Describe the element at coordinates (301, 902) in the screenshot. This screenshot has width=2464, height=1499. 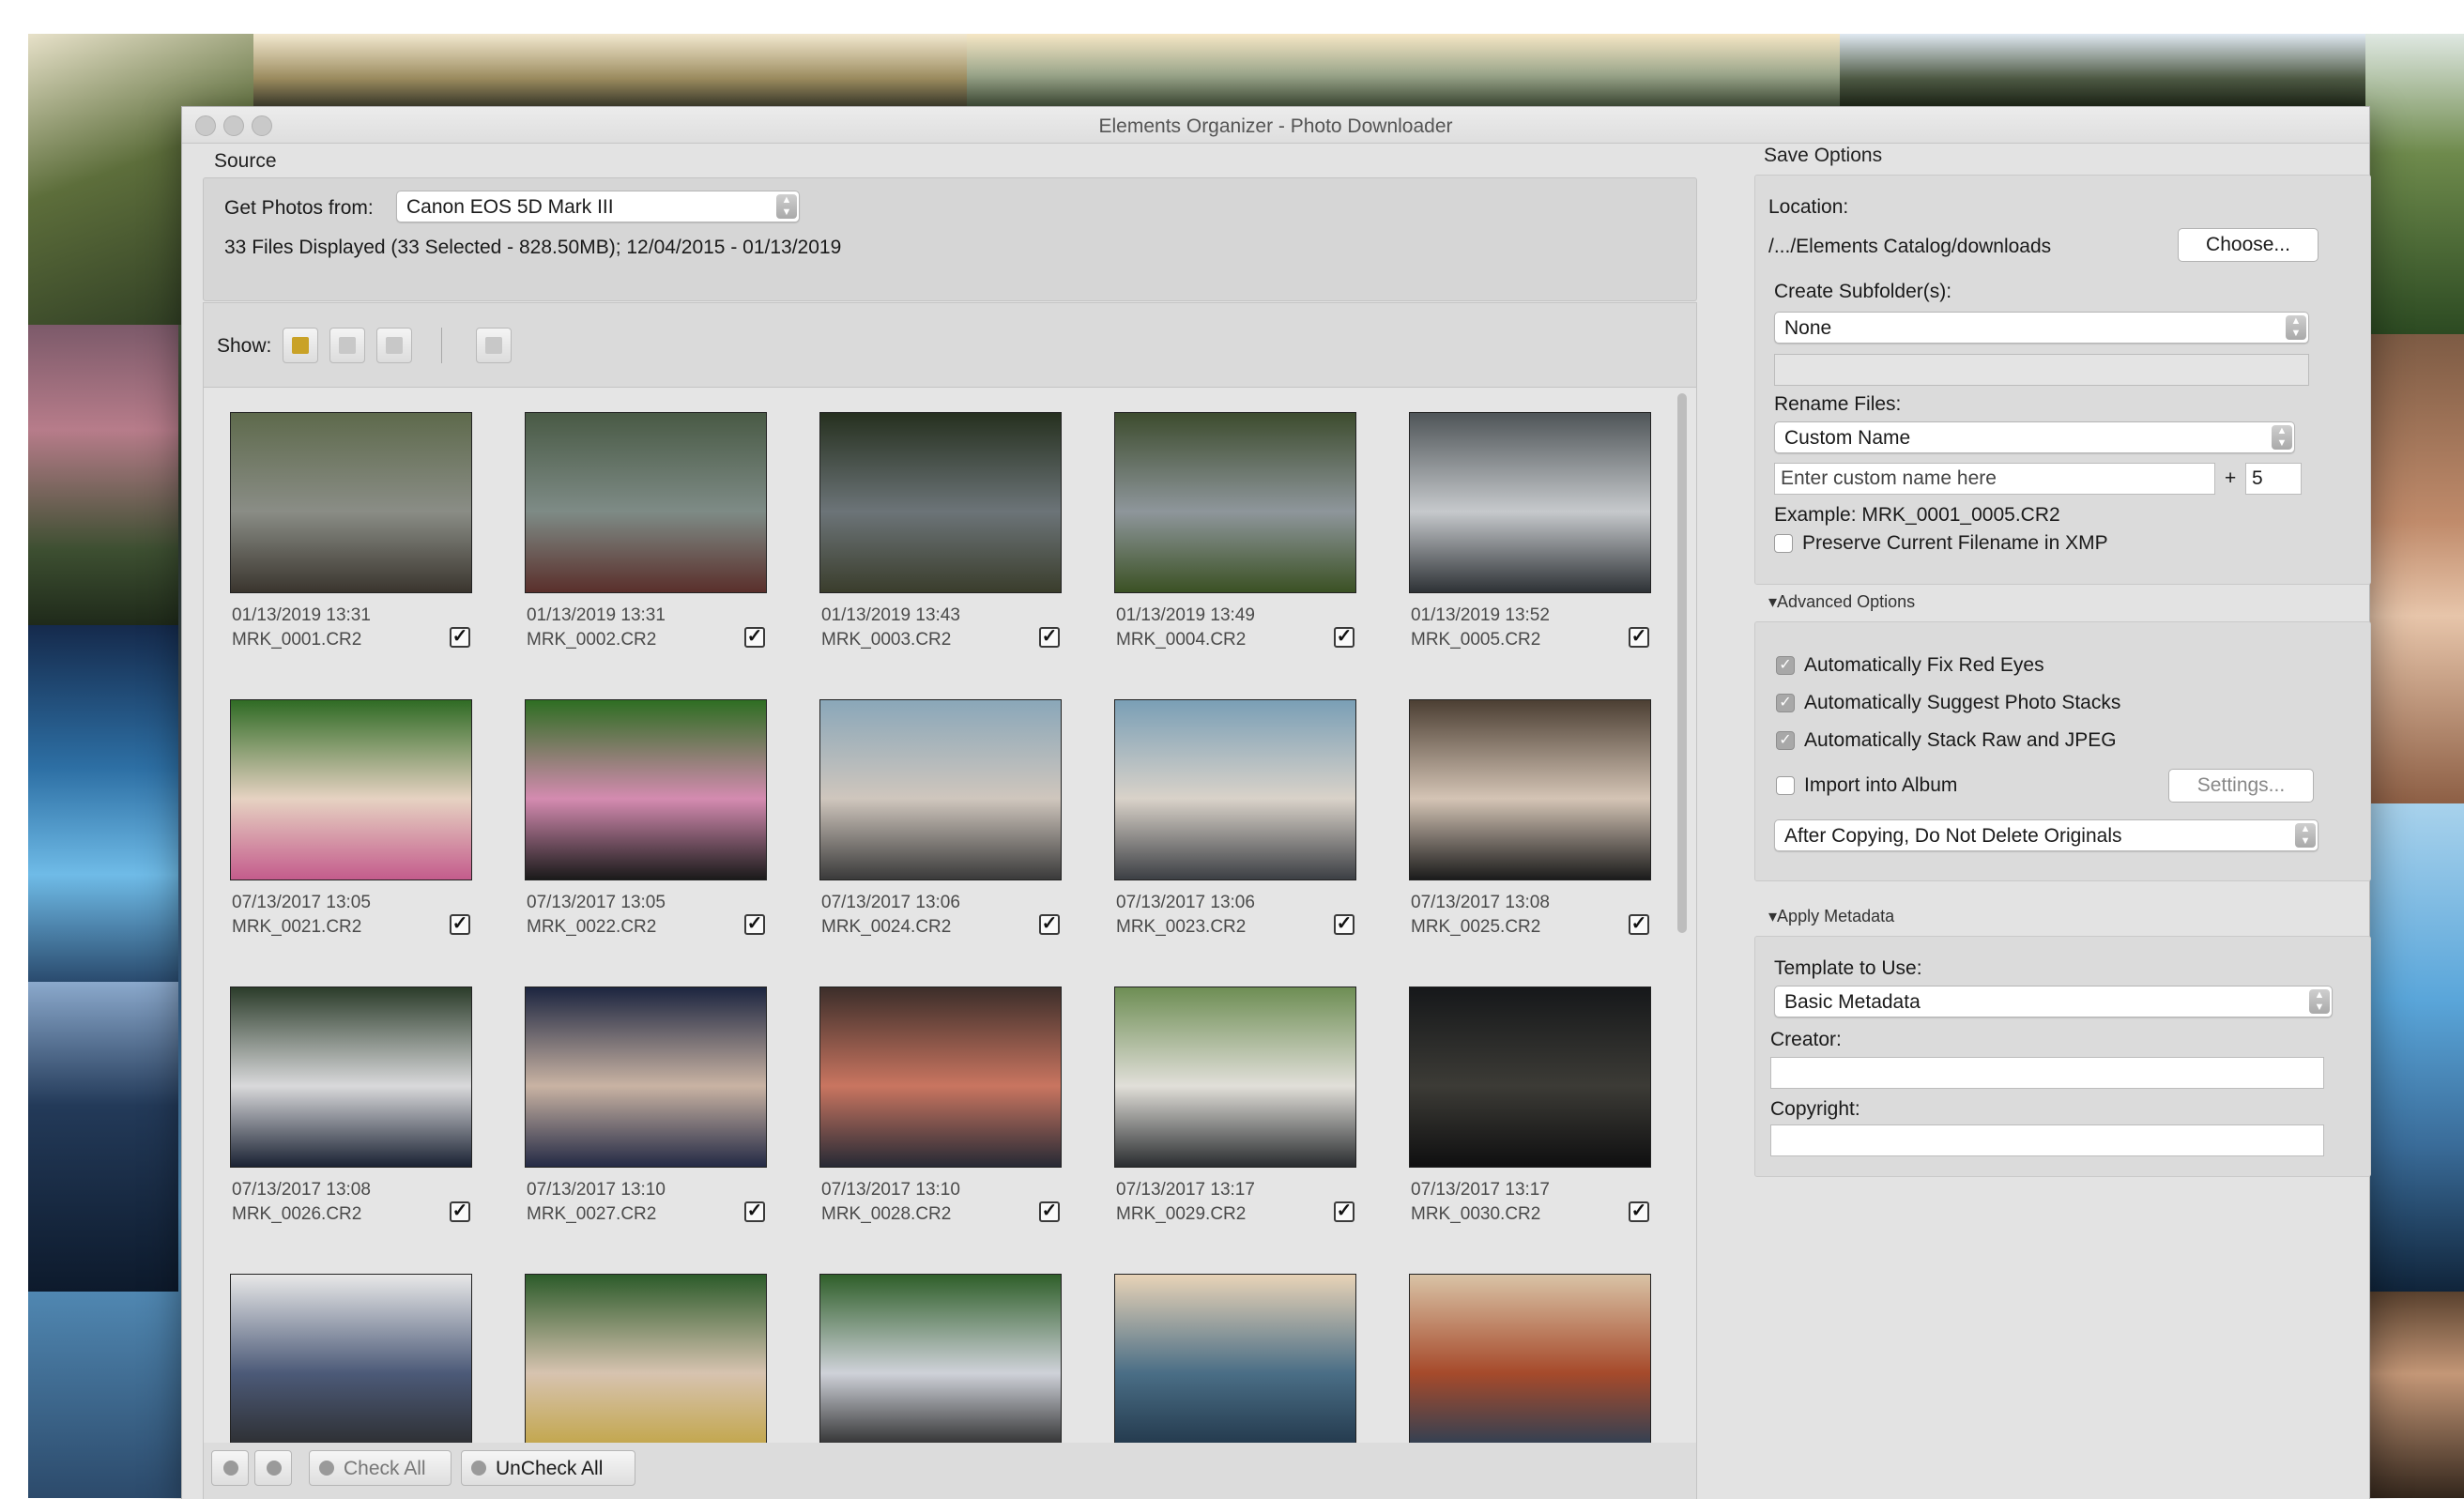
I see `photo-date: 07/13/2017 13:05` at that location.